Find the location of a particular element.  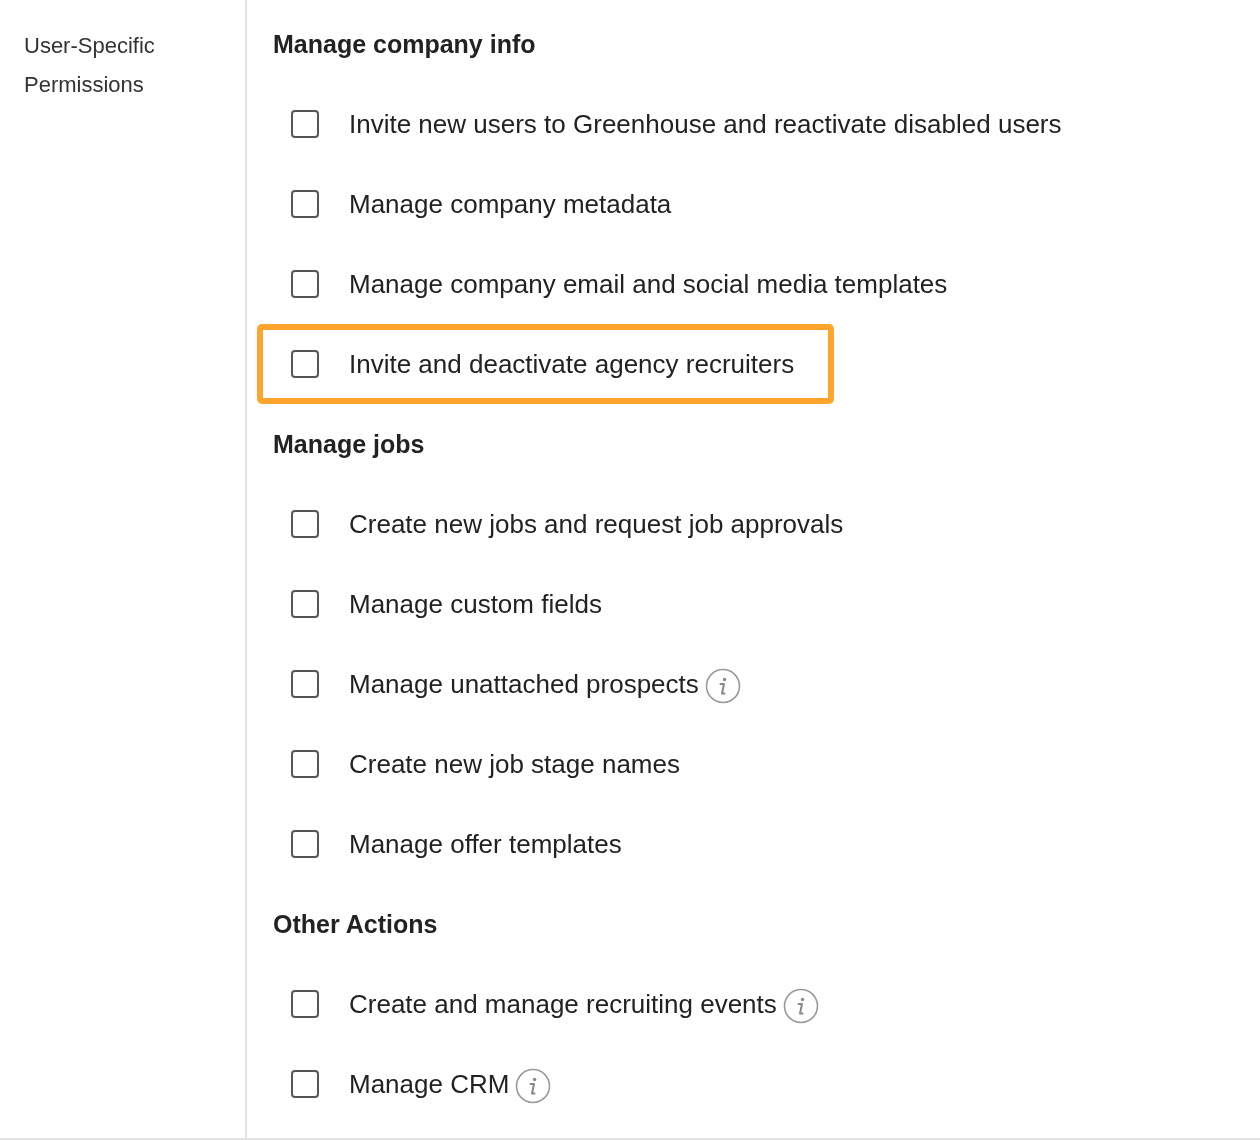

permission-label: Invite new users to Greenhouse and reactivate disabled users is located at coordinates (705, 124).